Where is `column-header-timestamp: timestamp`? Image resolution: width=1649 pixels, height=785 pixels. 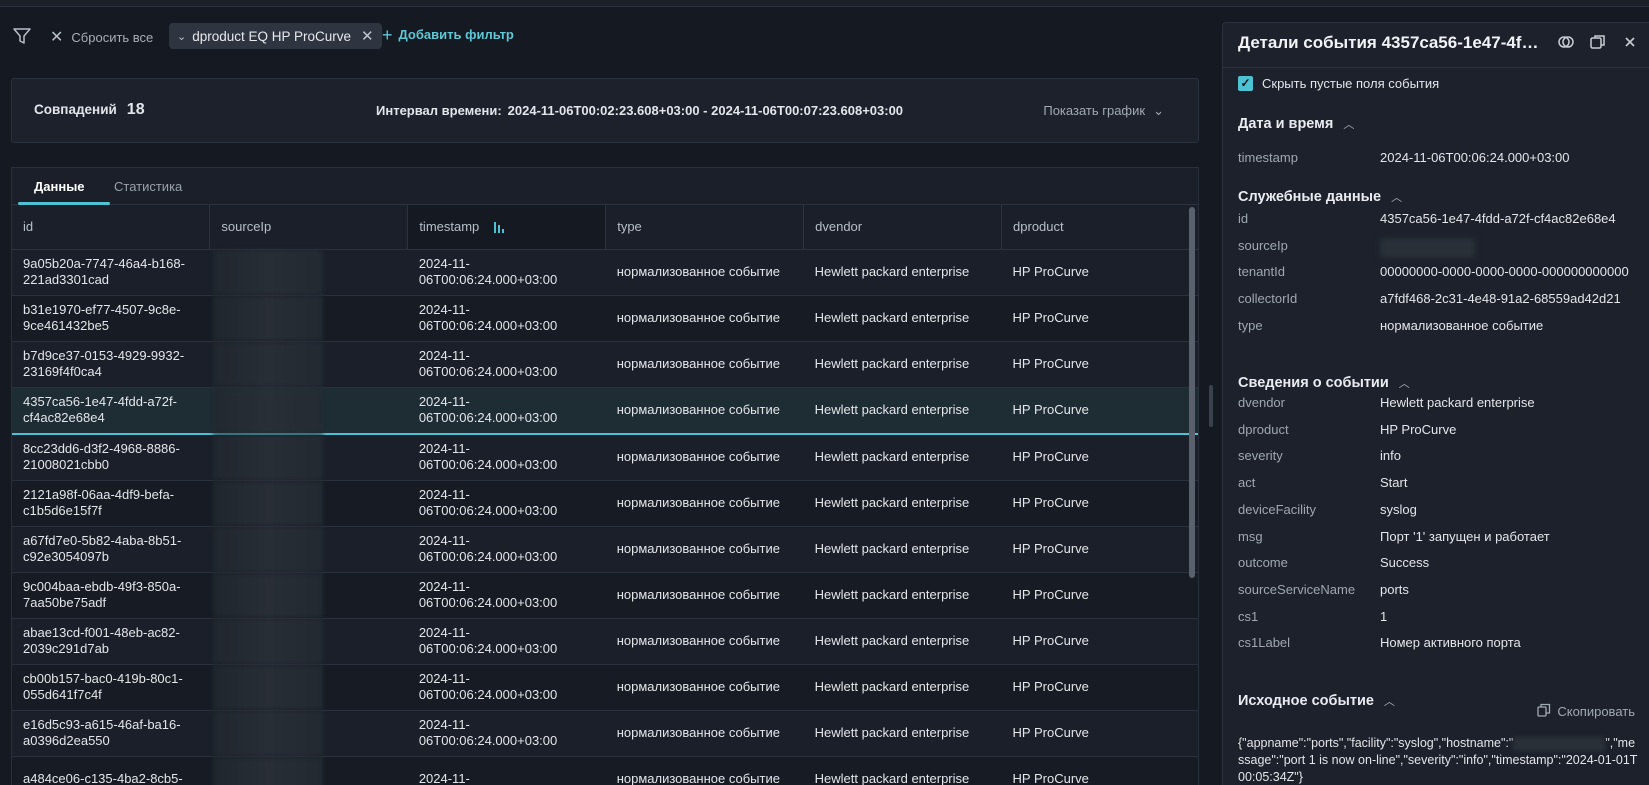
column-header-timestamp: timestamp is located at coordinates (507, 227).